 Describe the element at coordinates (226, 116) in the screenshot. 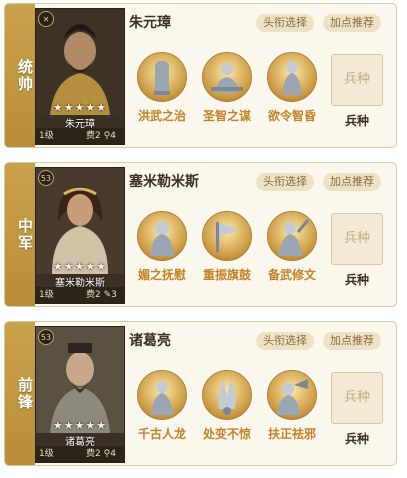

I see `skill-label: 圣智之谋` at that location.